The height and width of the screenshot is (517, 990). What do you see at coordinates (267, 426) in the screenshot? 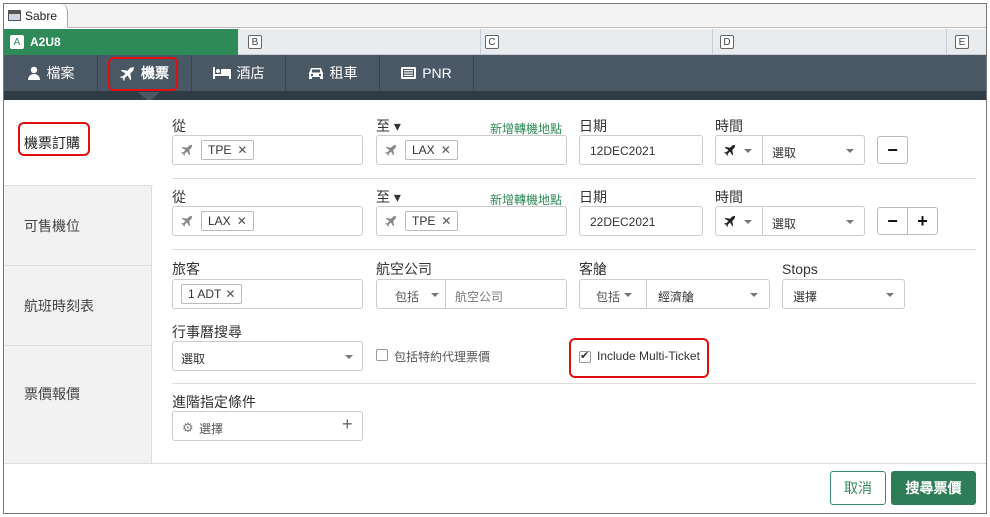
I see `advanced-field: ⚙ 選擇 +` at bounding box center [267, 426].